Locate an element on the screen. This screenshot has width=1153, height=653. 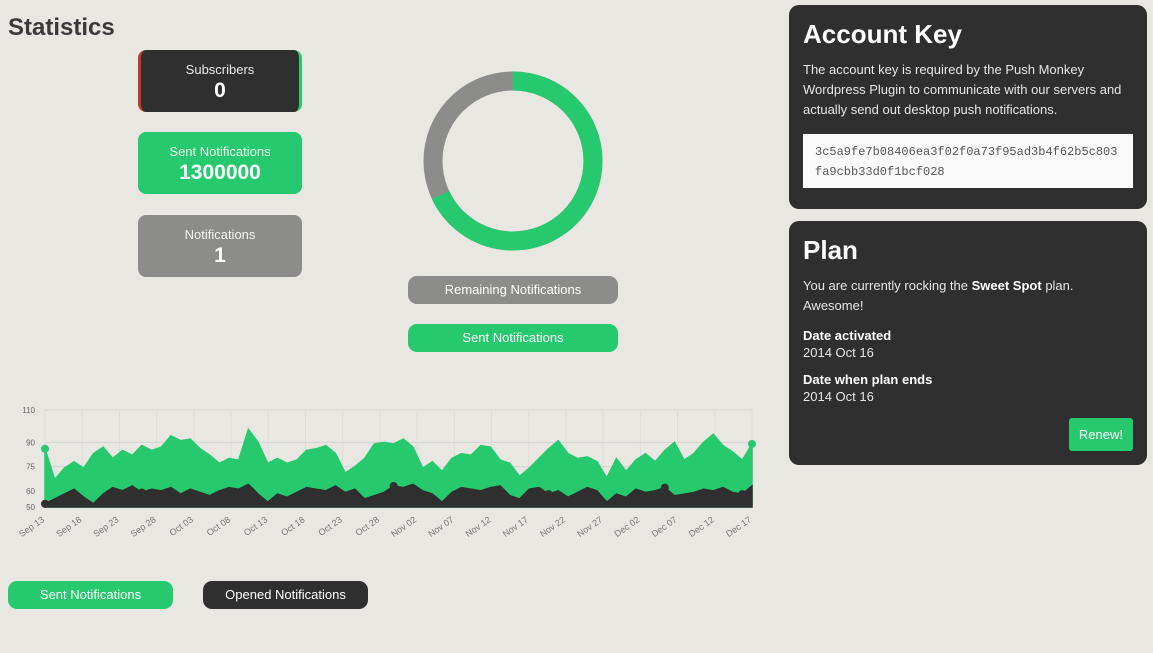
line-legend-opened: Opened Notifications is located at coordinates (285, 595).